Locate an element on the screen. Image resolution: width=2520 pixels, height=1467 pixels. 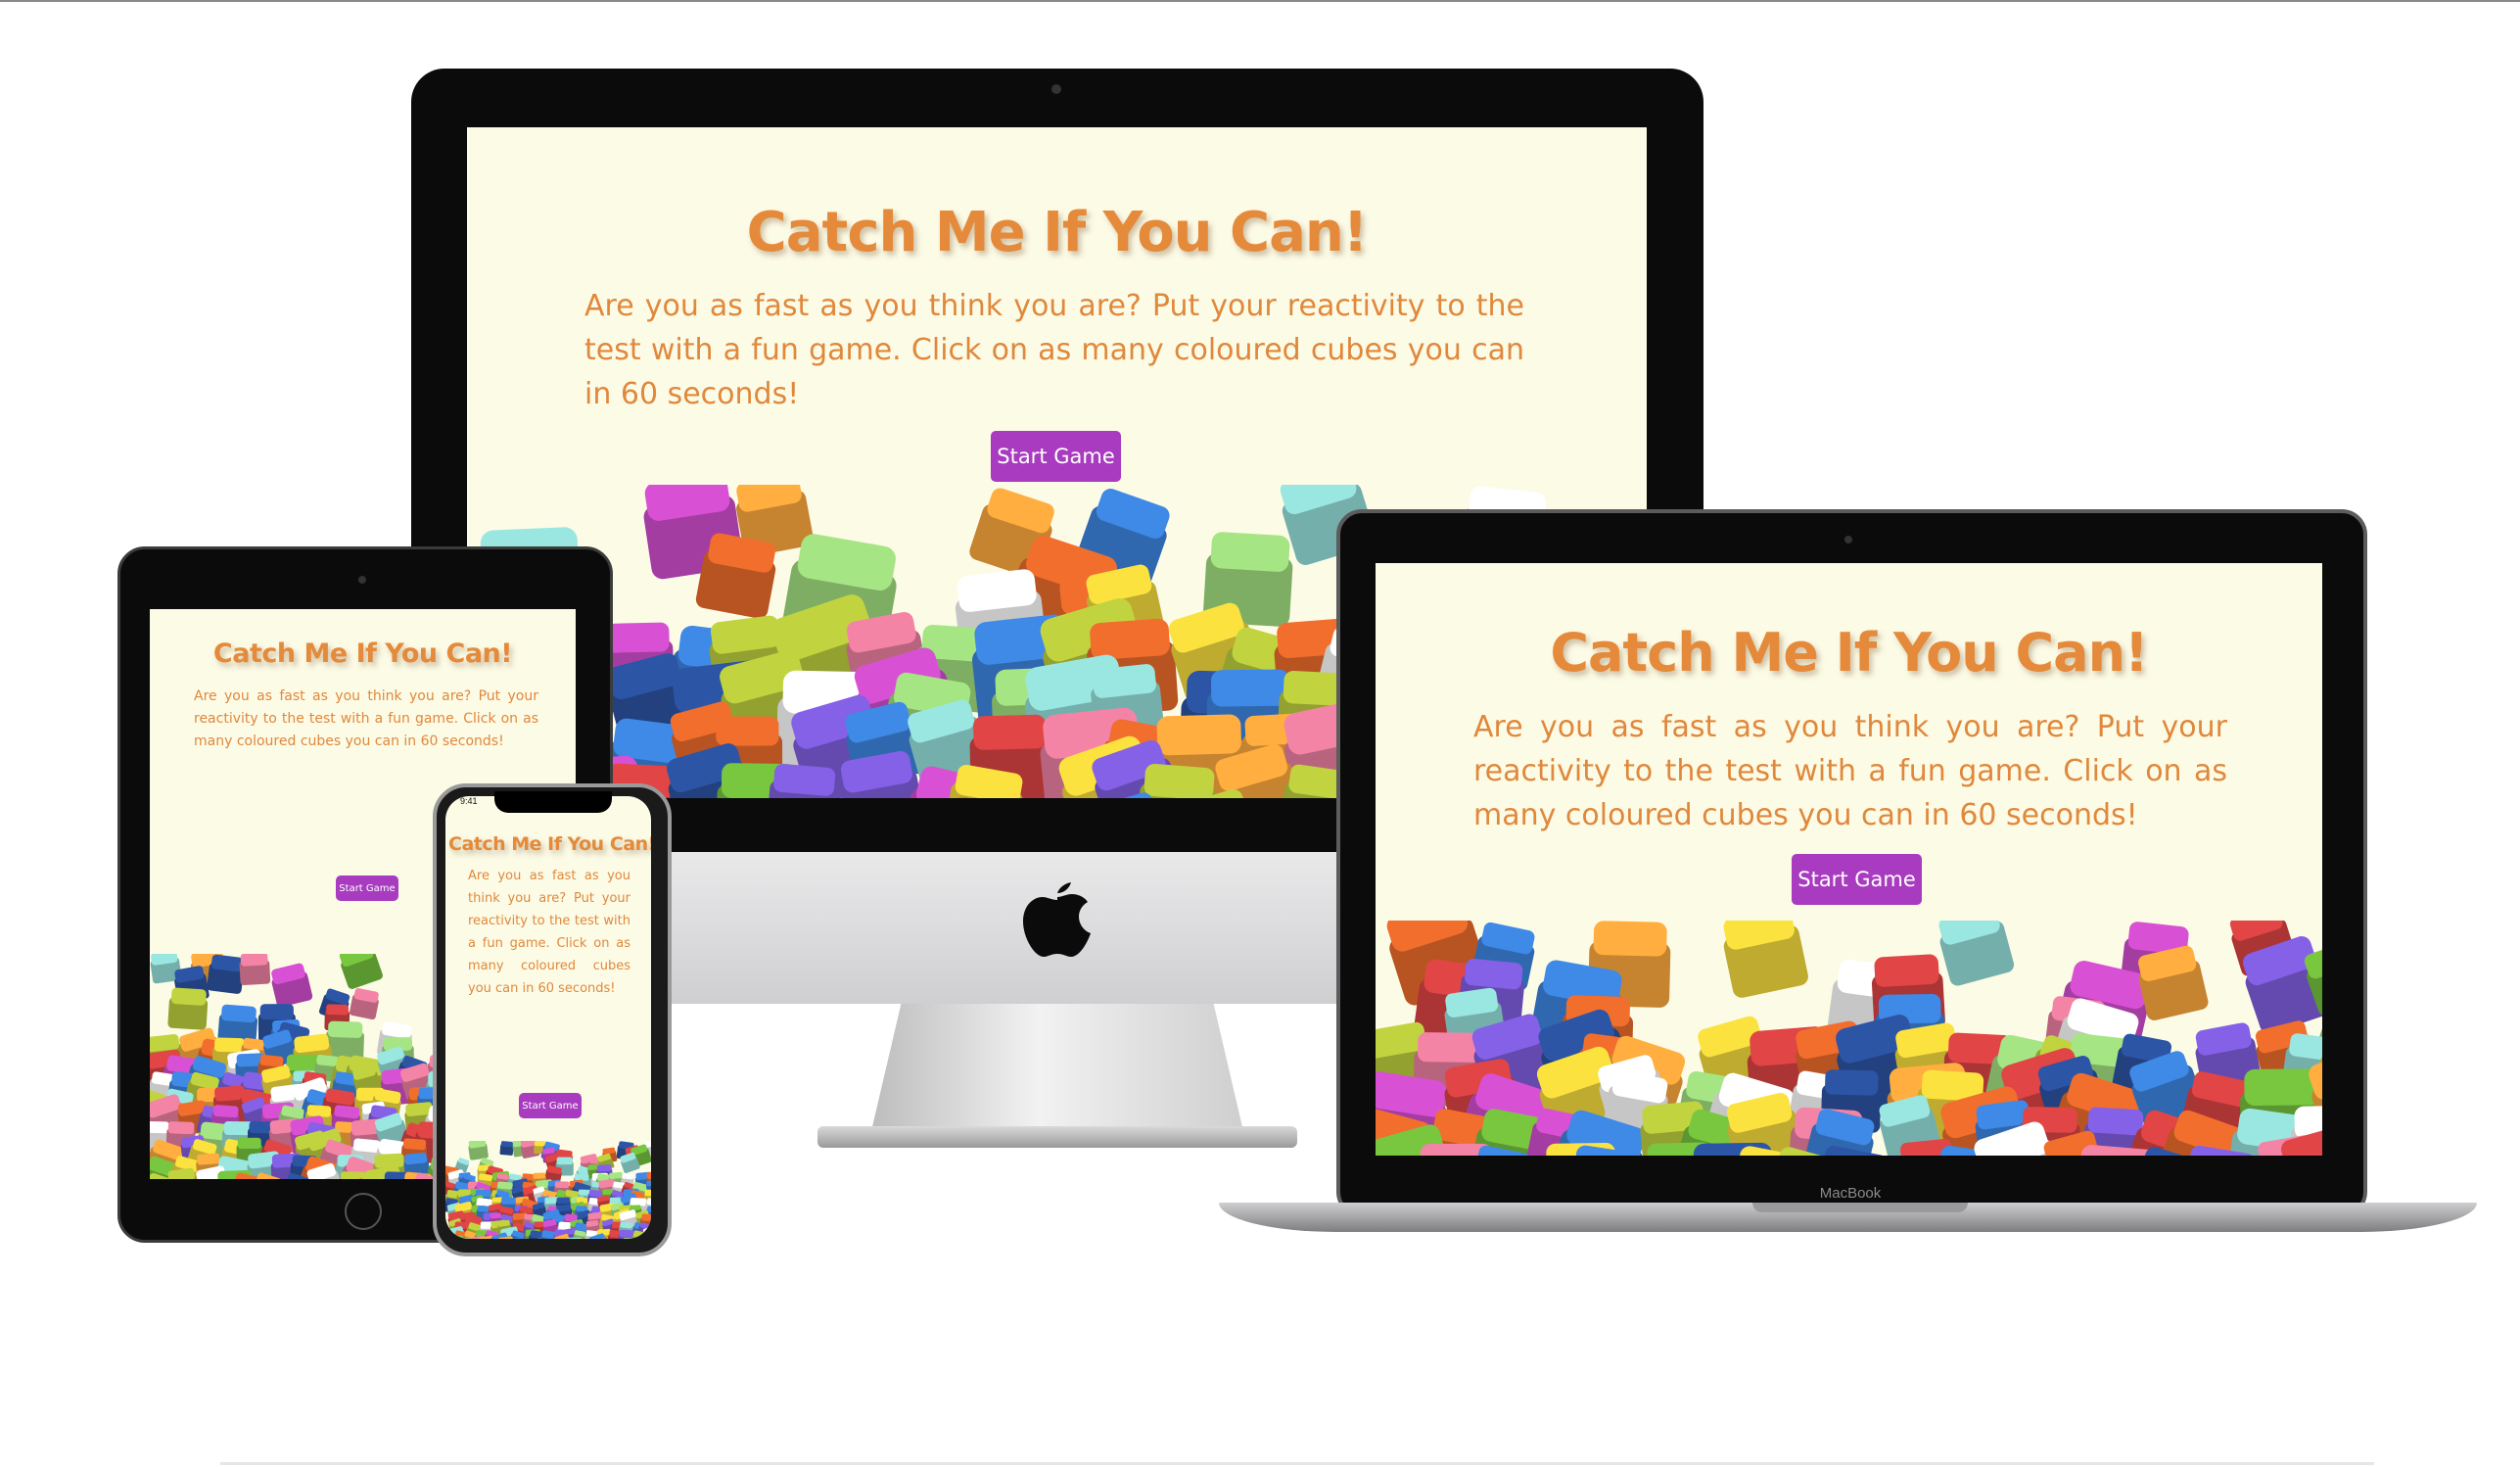
imac-stand is located at coordinates (1057, 1067).